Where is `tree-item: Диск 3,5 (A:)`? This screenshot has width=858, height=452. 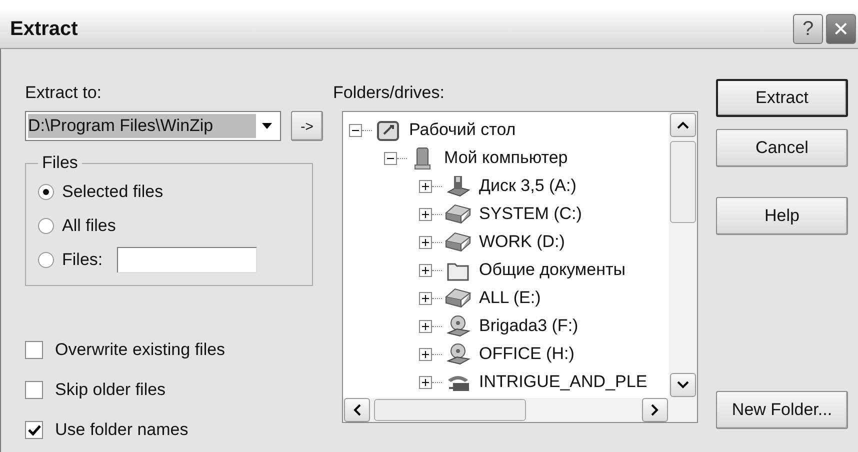 tree-item: Диск 3,5 (A:) is located at coordinates (527, 186).